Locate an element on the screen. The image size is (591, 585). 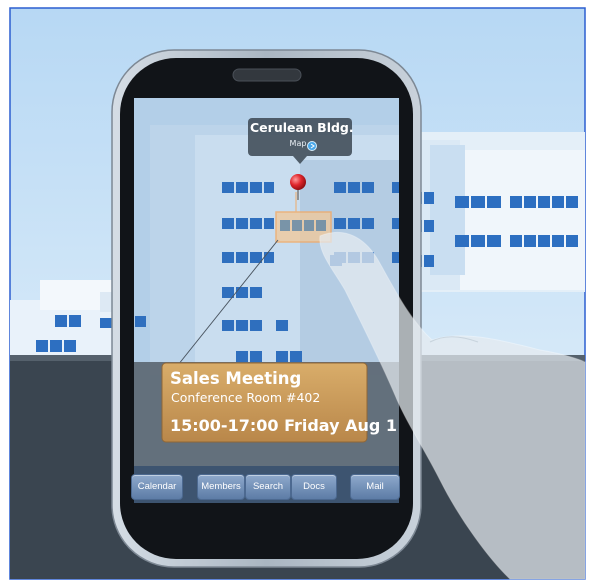
tab-label: Members is located at coordinates (221, 486).